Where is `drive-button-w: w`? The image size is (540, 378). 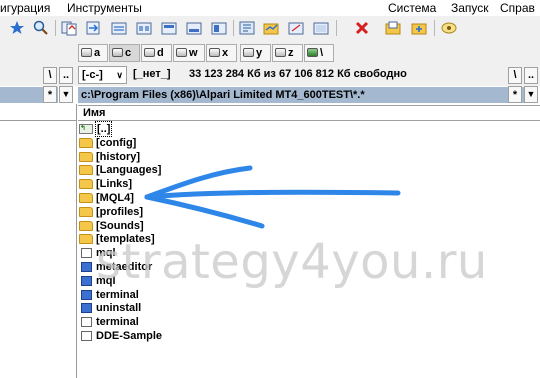
drive-button-w: w is located at coordinates (189, 53).